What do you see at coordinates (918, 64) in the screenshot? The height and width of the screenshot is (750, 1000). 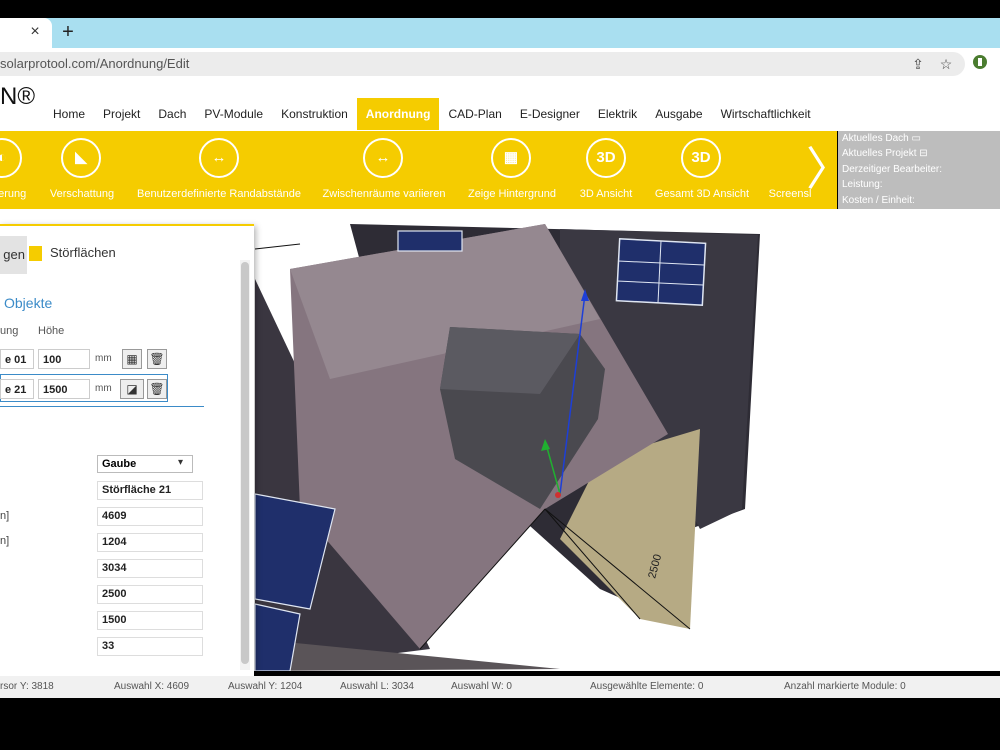 I see `share-icon: ⇪` at bounding box center [918, 64].